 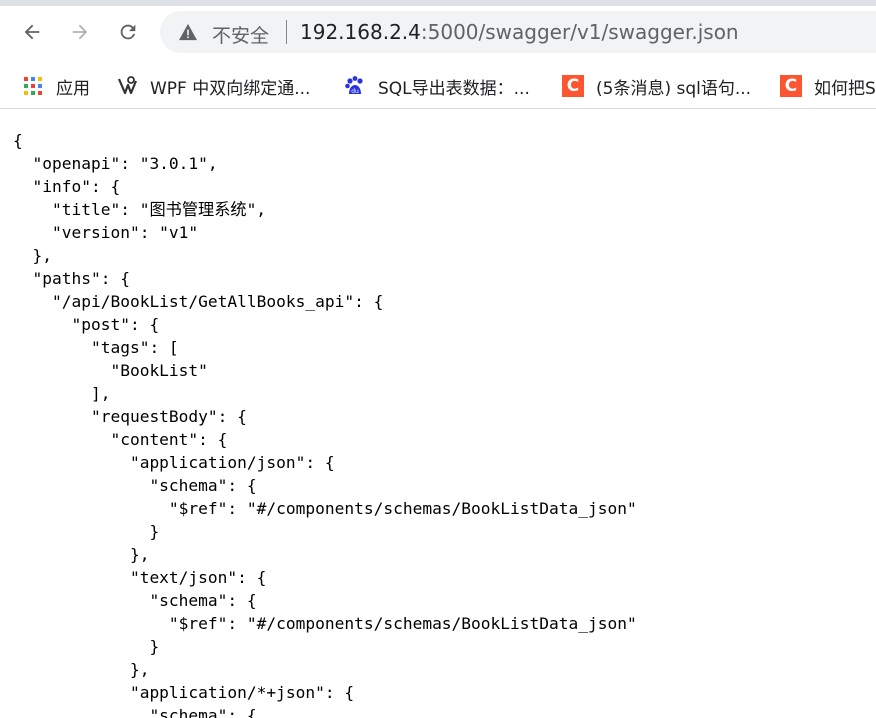 I want to click on warning-icon, so click(x=188, y=34).